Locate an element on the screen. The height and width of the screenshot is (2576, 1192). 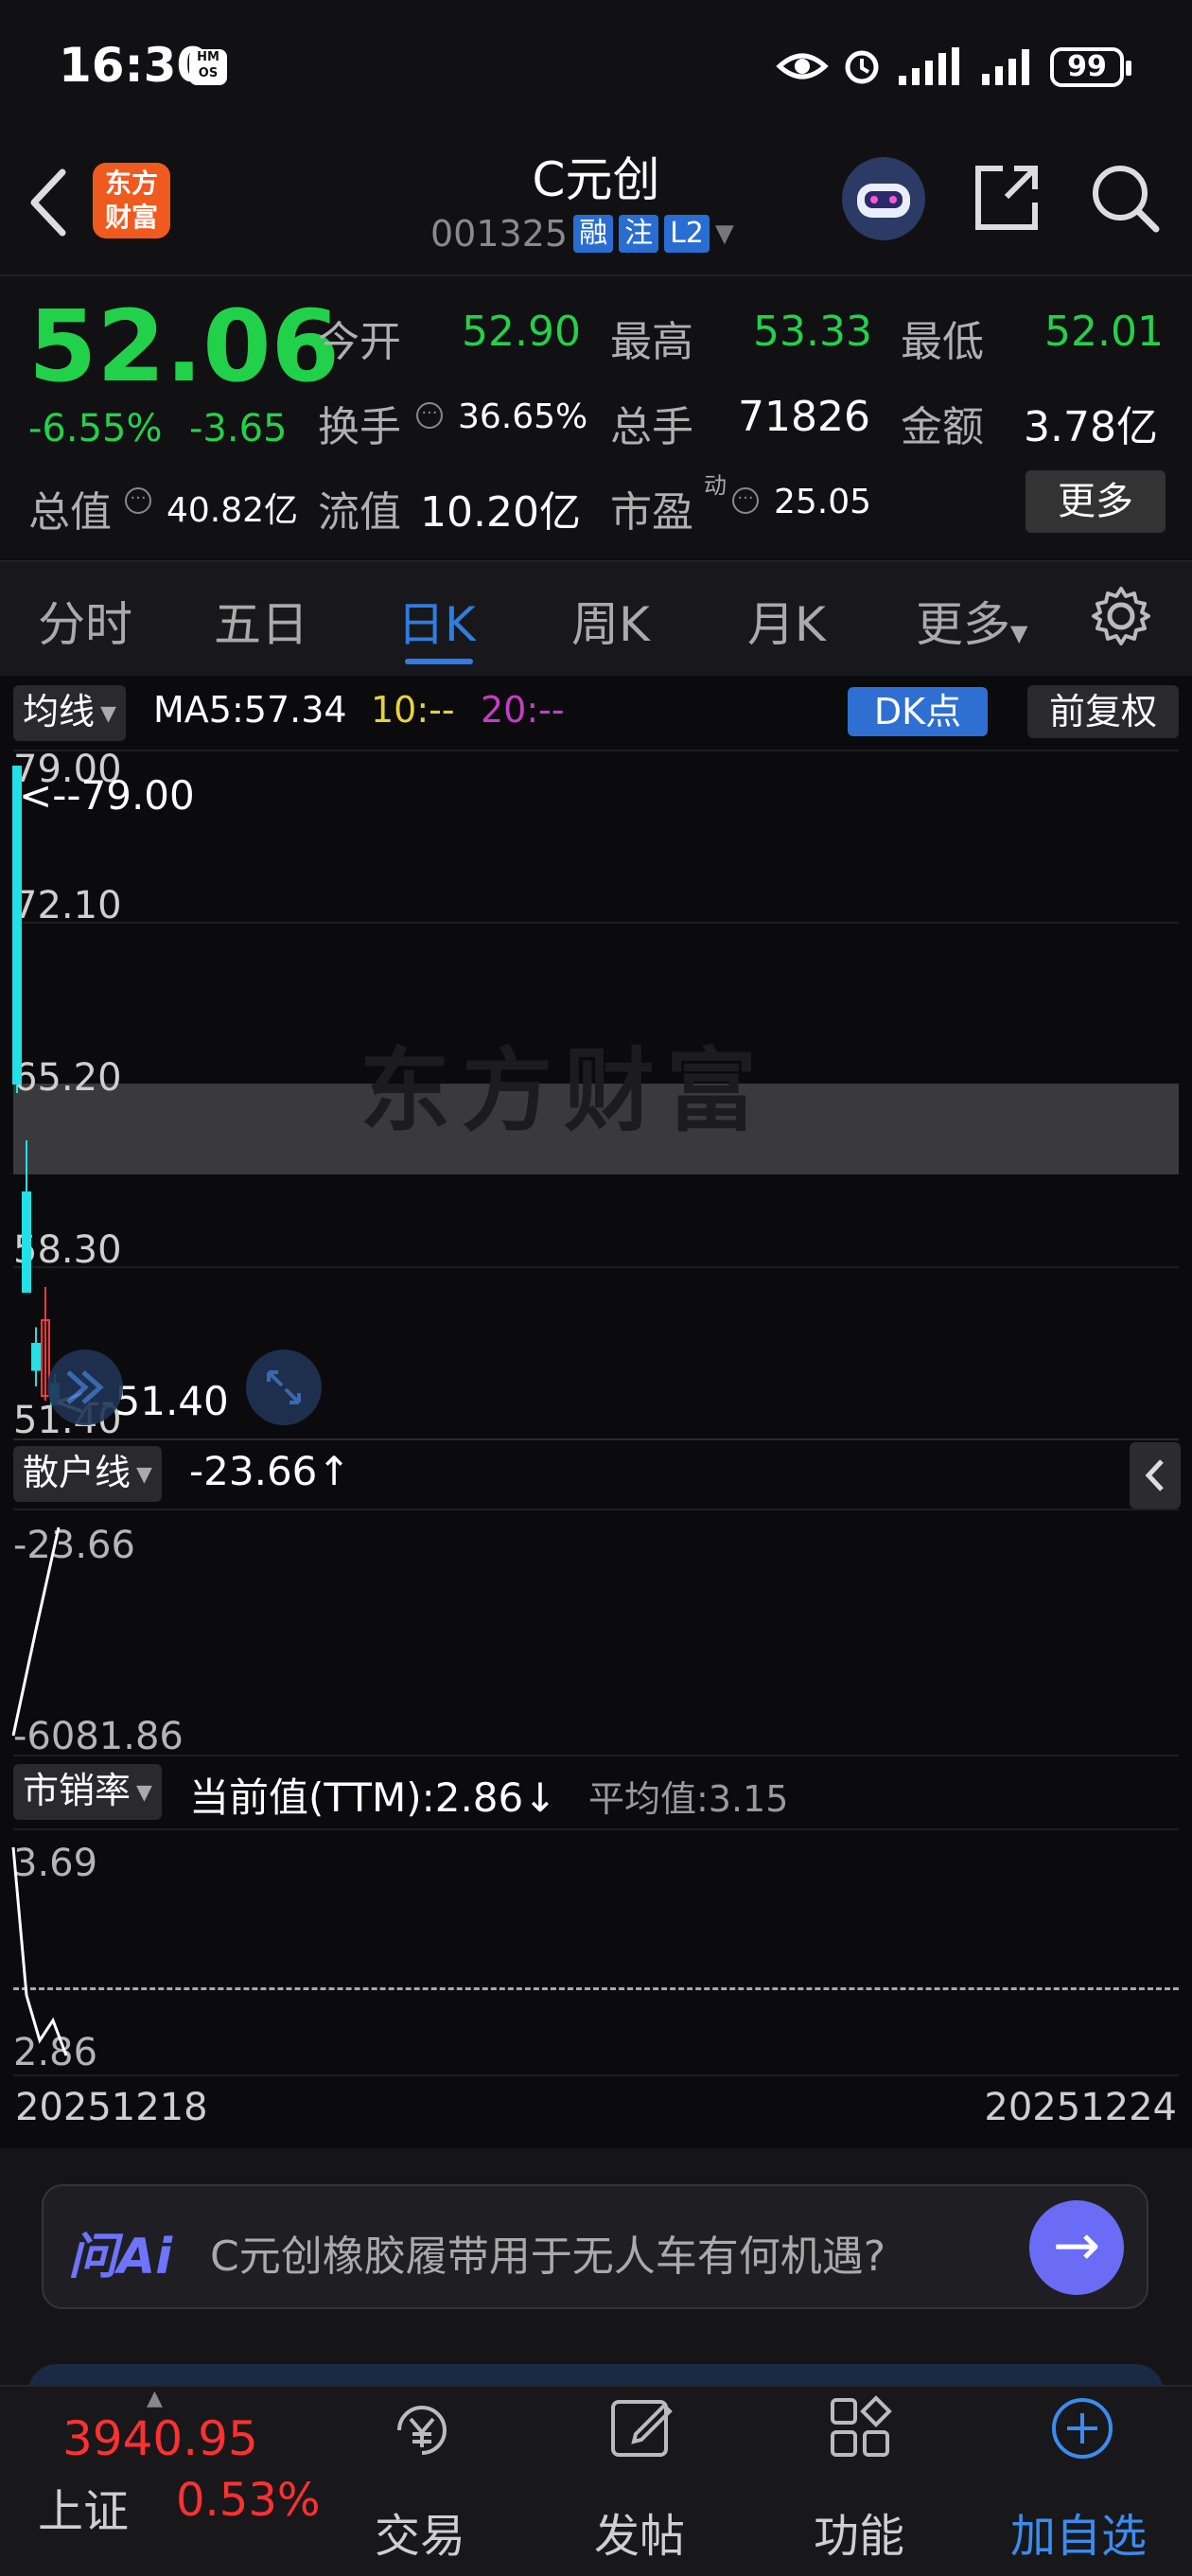
expand-icon is located at coordinates (284, 1387).